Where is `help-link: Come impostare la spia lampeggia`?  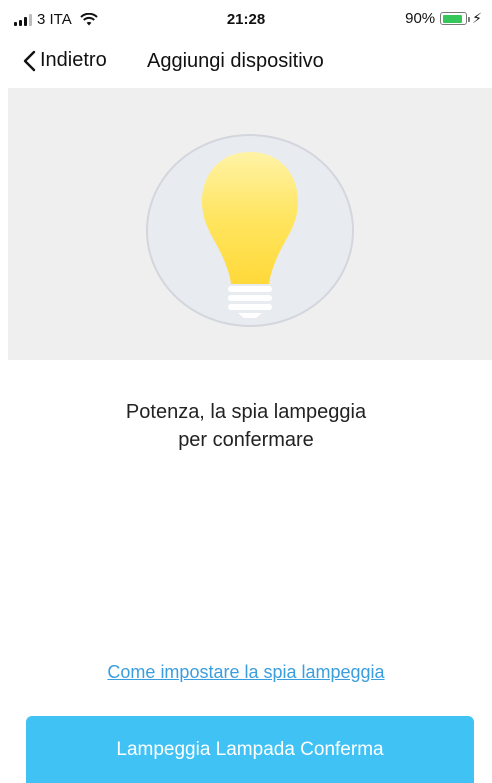 help-link: Come impostare la spia lampeggia is located at coordinates (246, 672).